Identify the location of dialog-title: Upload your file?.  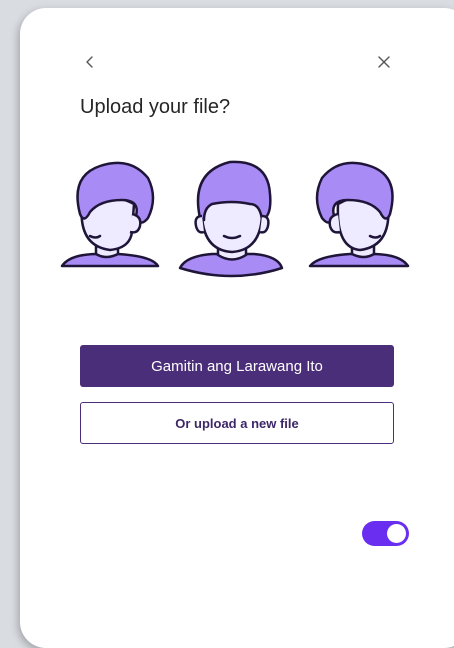
(155, 107).